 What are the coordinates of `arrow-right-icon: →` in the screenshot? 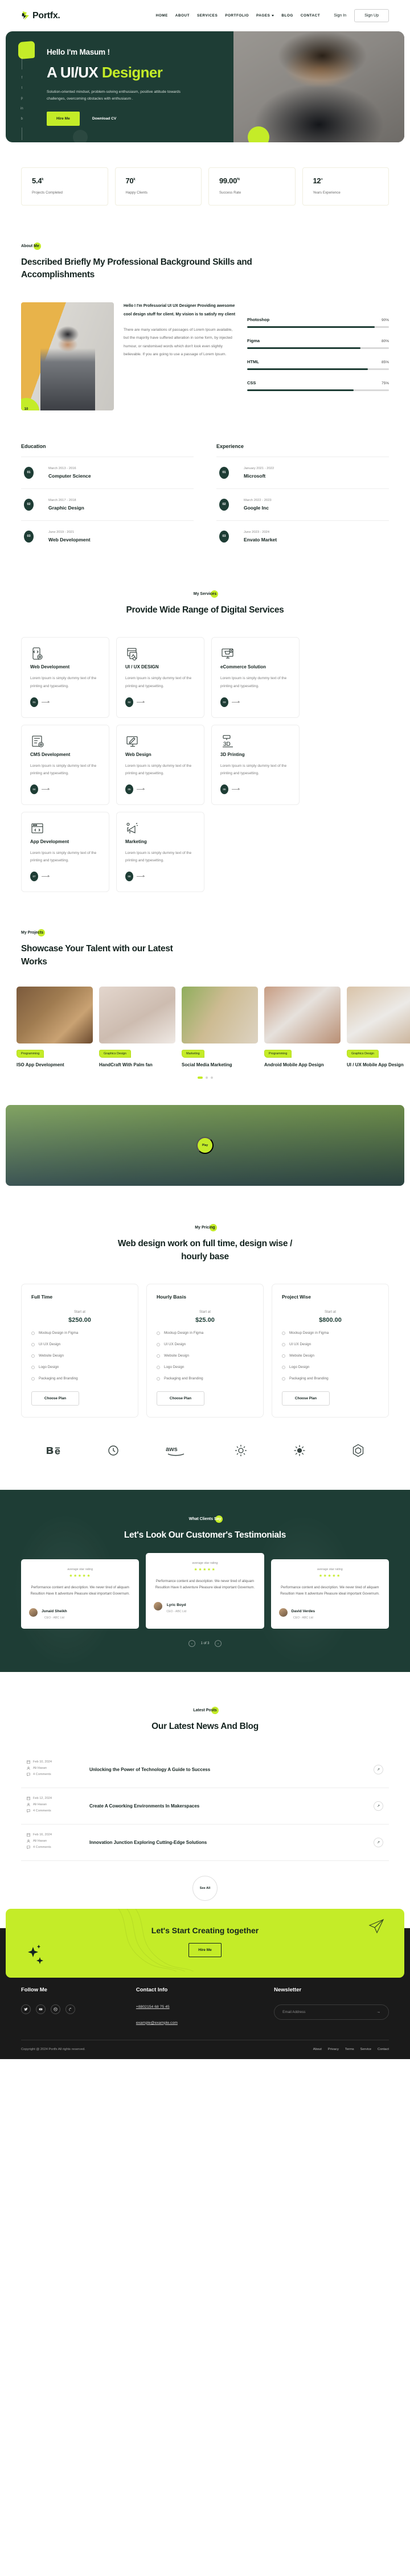 It's located at (218, 1644).